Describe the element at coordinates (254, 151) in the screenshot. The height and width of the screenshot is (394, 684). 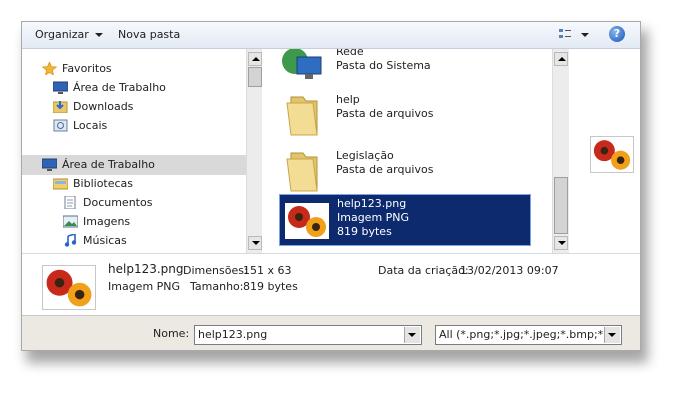
I see `navigation-scrollbar` at that location.